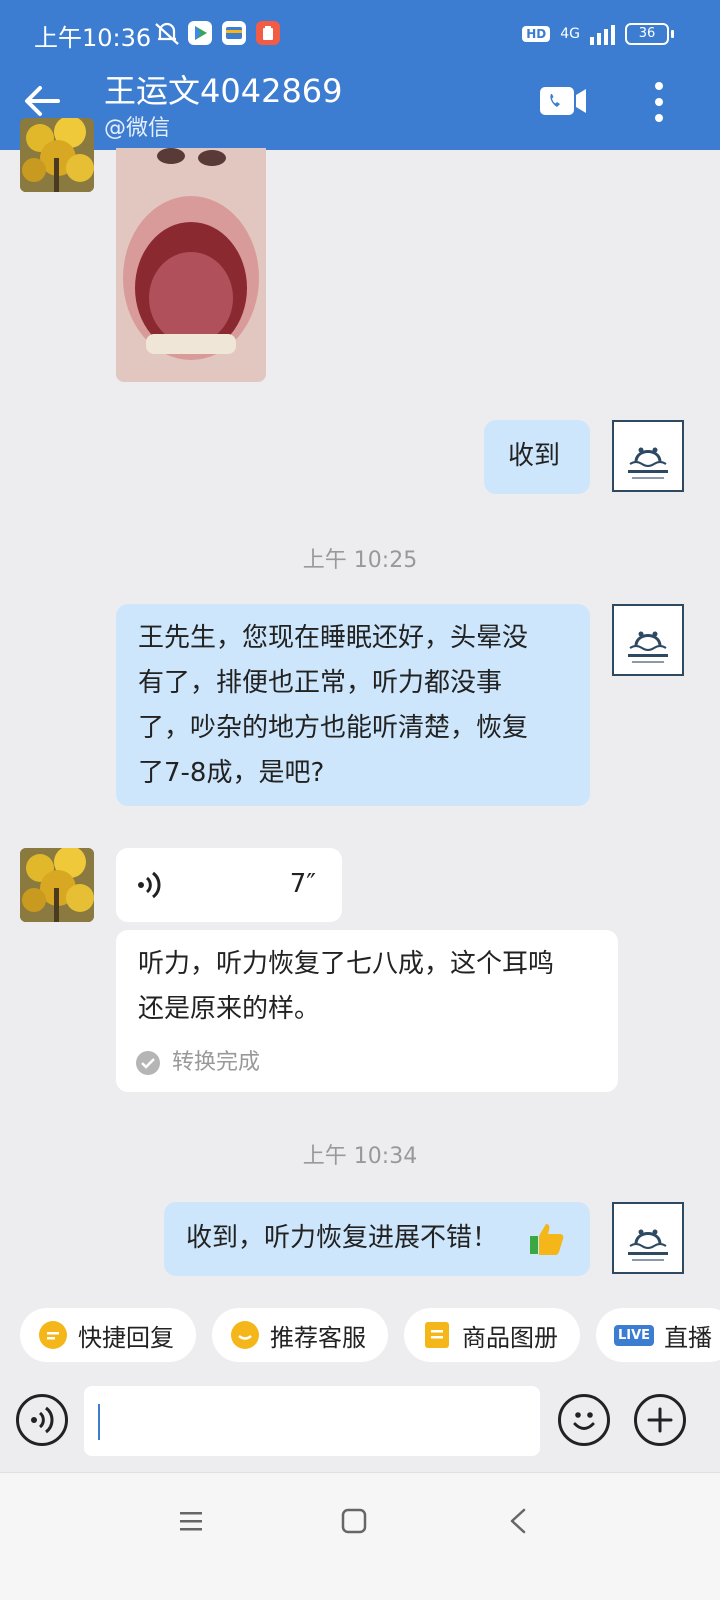  What do you see at coordinates (510, 1337) in the screenshot?
I see `chip-label: 商品图册` at bounding box center [510, 1337].